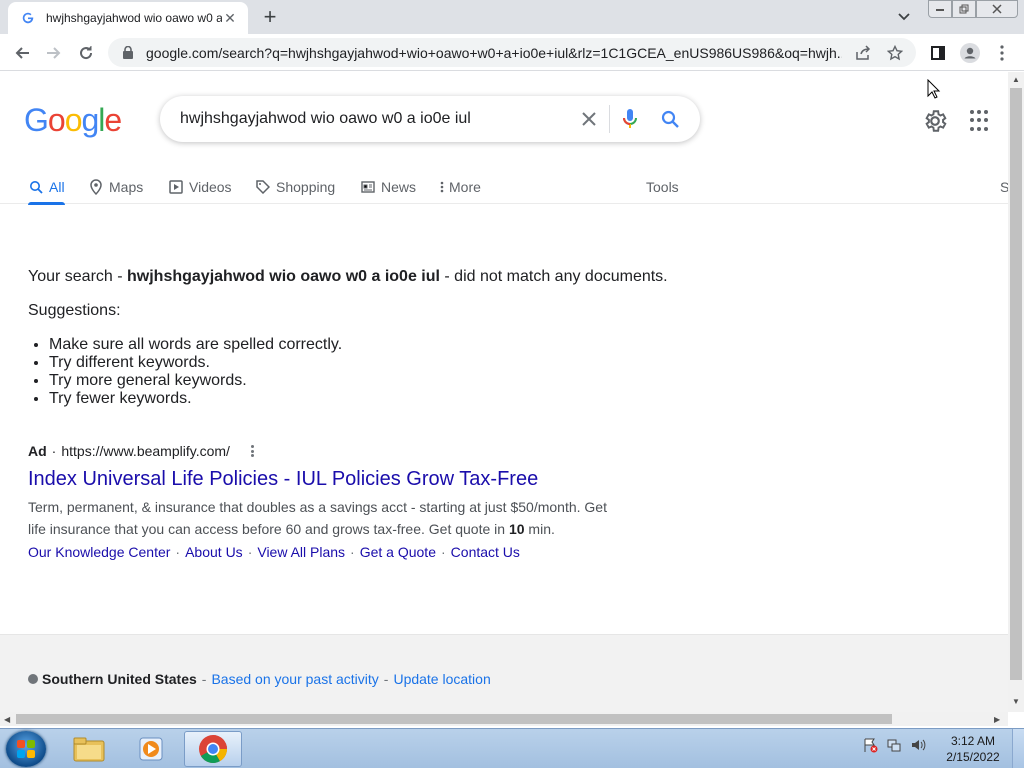 This screenshot has height=768, width=1024. I want to click on ad-header: Ad · https://www.beamplify.com/, so click(143, 451).